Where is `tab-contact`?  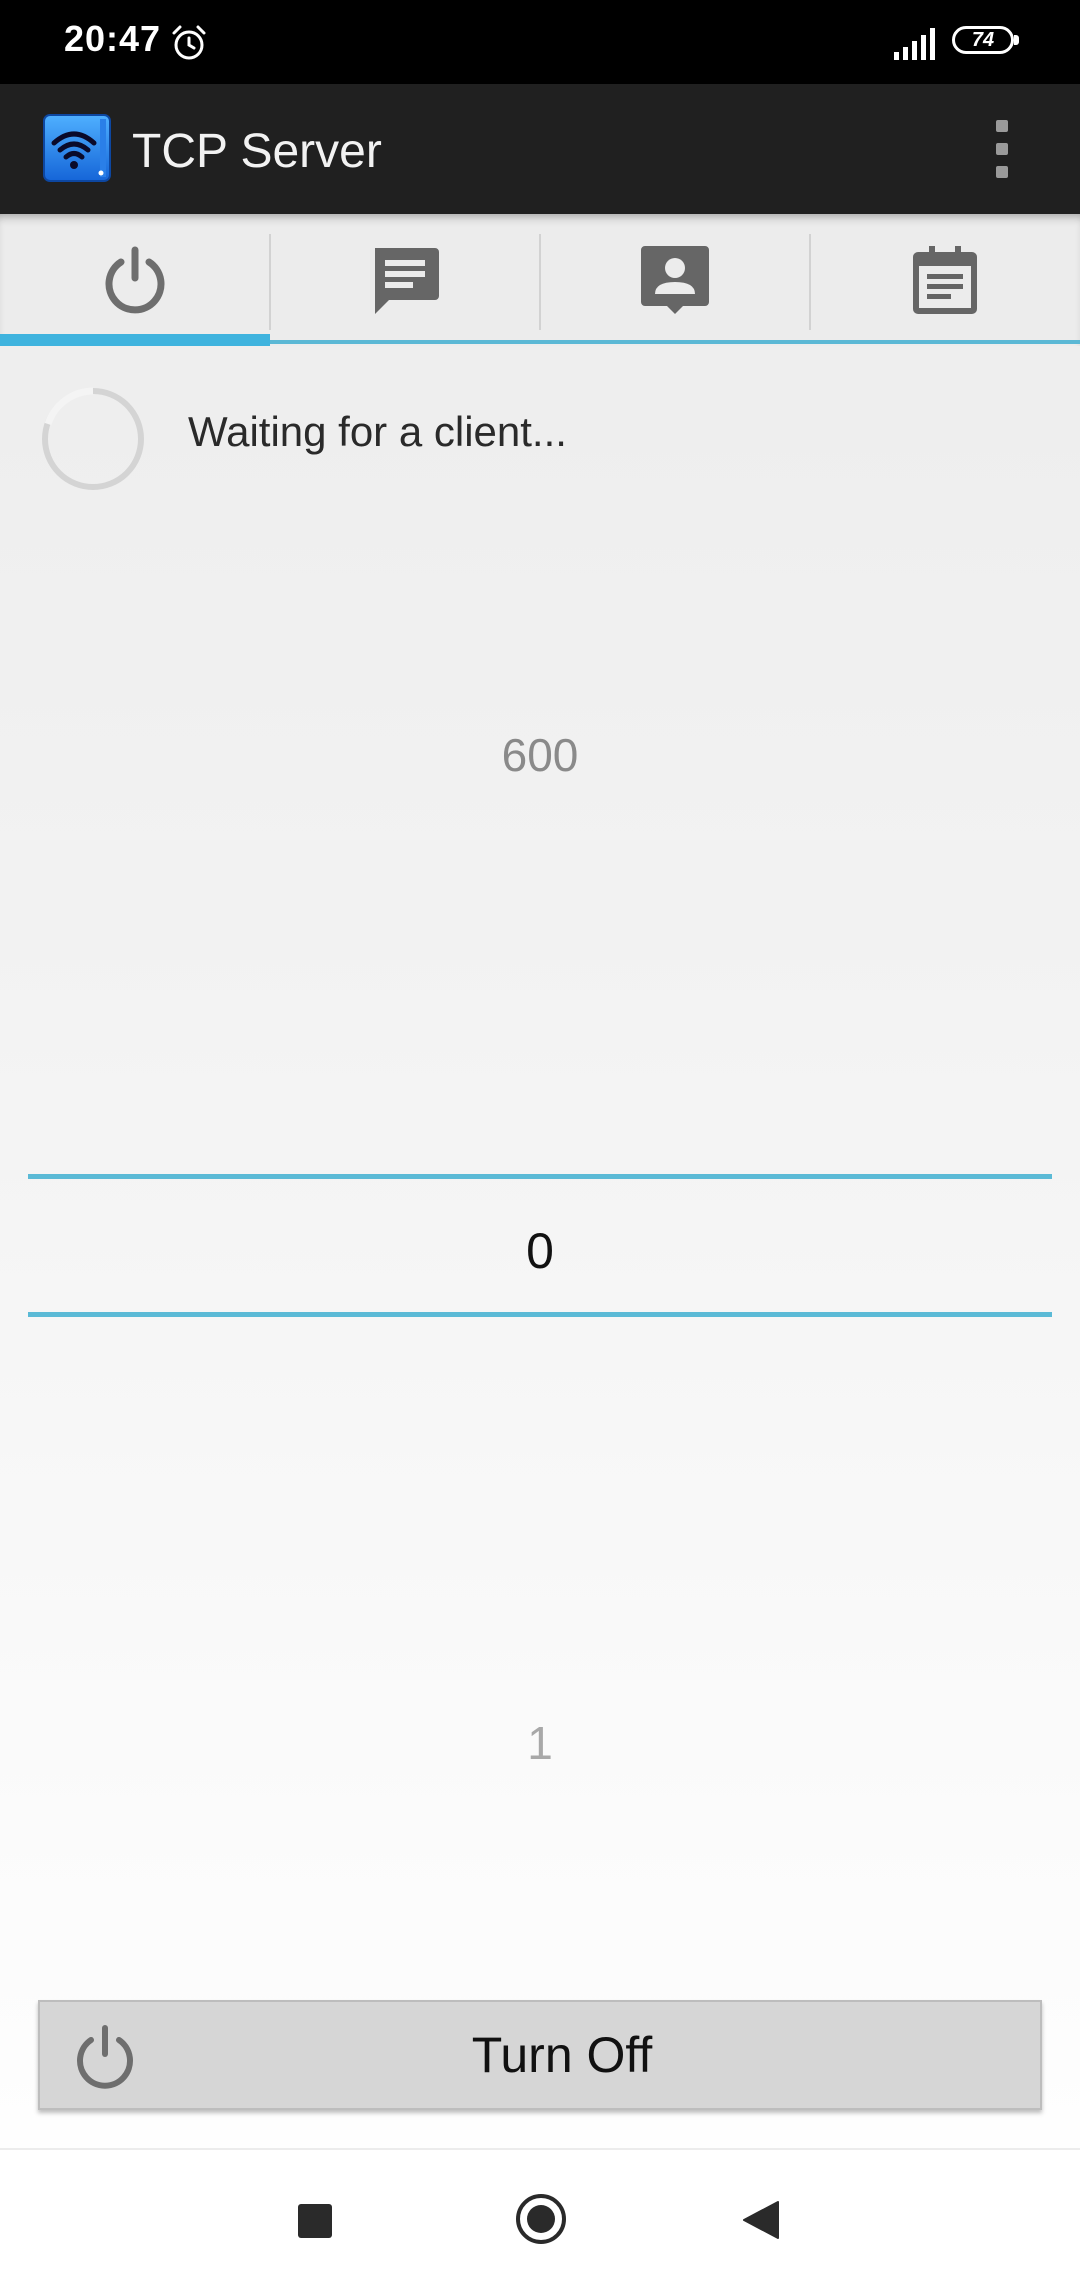 tab-contact is located at coordinates (675, 280).